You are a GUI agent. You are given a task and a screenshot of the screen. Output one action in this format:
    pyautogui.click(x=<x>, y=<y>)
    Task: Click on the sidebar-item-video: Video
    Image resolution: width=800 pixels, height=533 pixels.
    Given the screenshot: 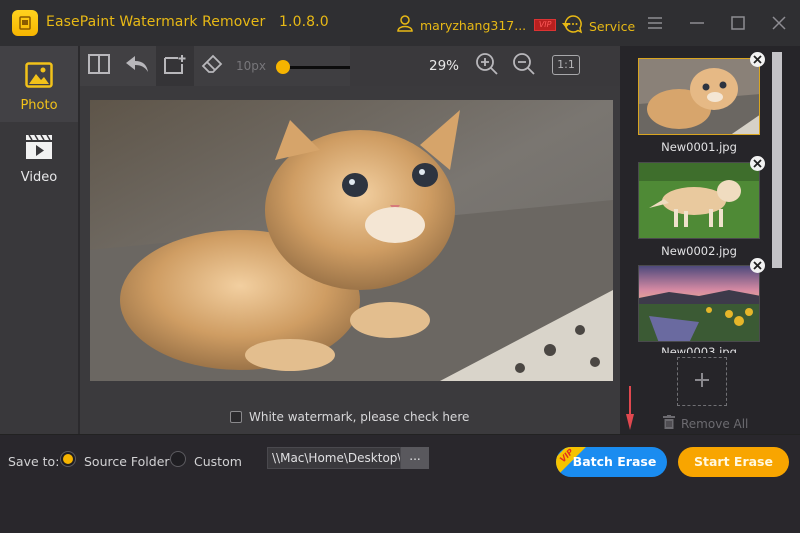 What is the action you would take?
    pyautogui.click(x=39, y=160)
    